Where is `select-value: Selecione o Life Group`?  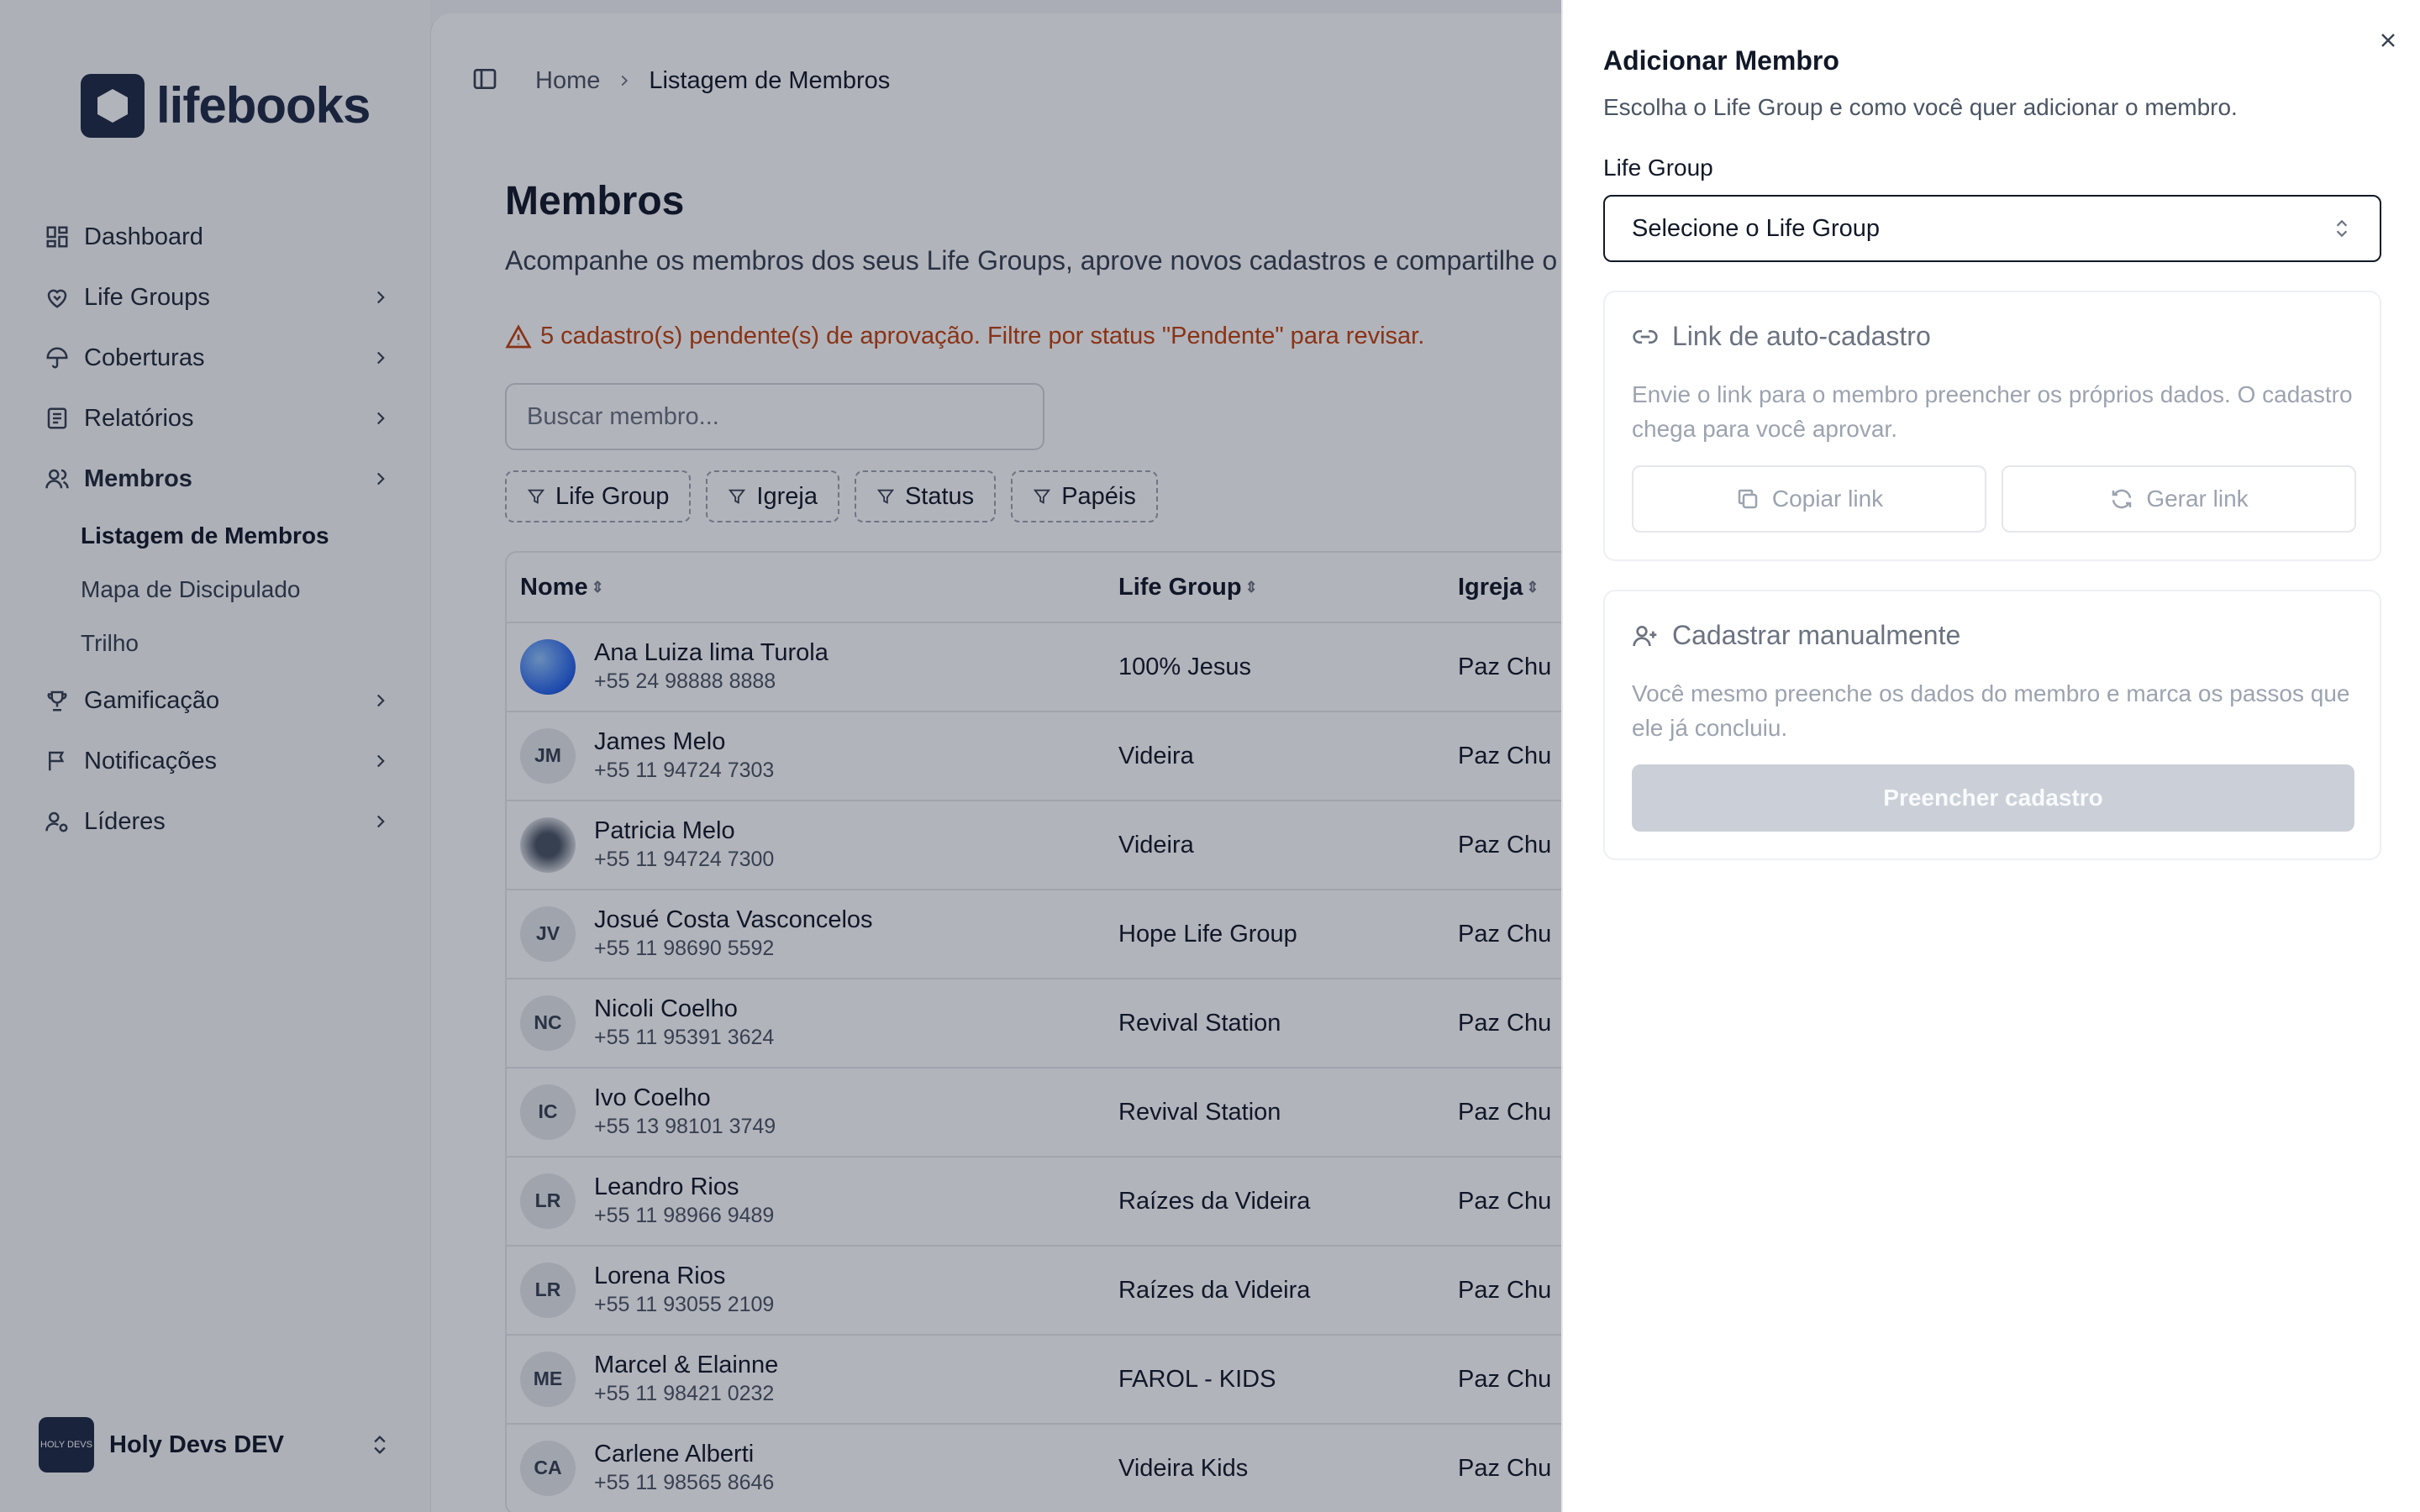 select-value: Selecione o Life Group is located at coordinates (1756, 228).